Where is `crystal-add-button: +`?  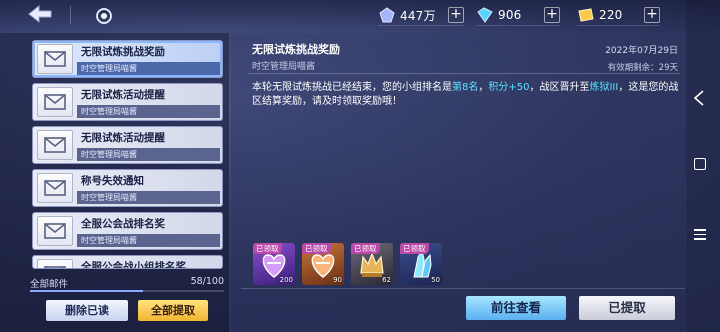
crystal-add-button: + is located at coordinates (552, 15).